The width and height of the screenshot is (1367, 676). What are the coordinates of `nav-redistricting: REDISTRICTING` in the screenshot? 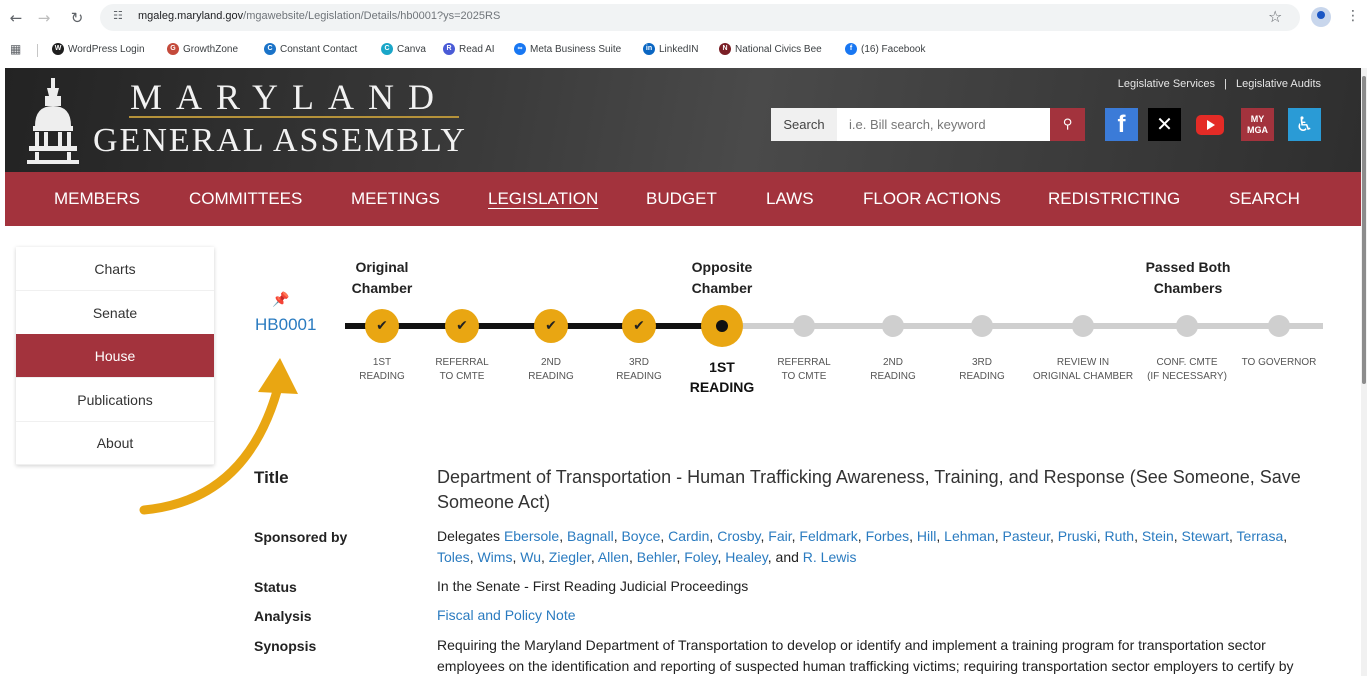 It's located at (1114, 199).